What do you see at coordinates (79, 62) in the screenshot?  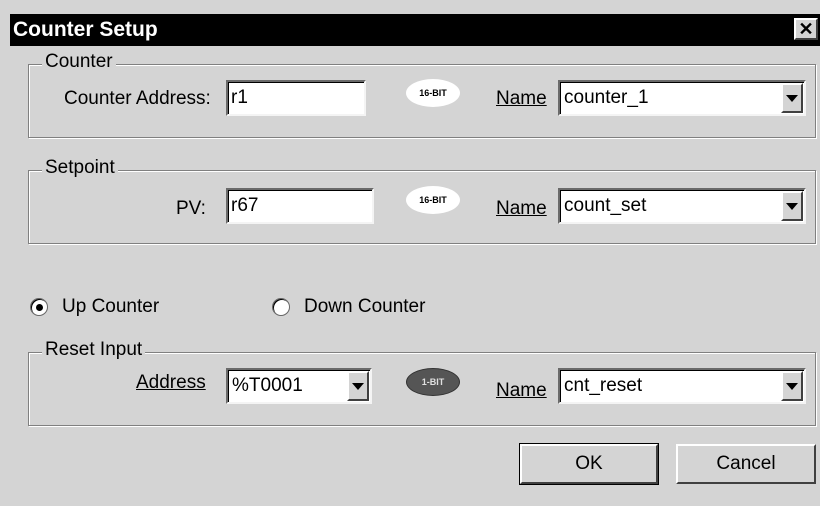 I see `counter-group-title: Counter` at bounding box center [79, 62].